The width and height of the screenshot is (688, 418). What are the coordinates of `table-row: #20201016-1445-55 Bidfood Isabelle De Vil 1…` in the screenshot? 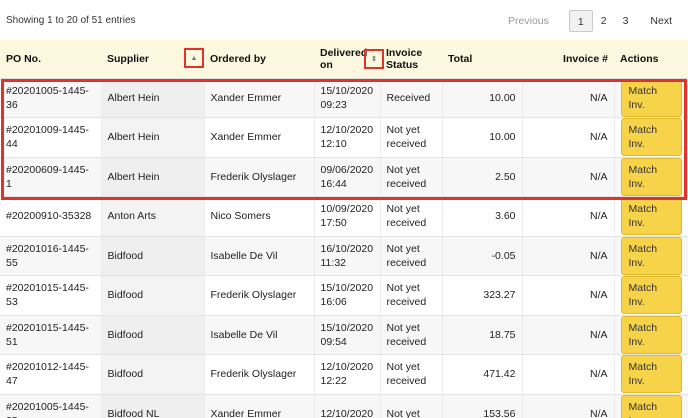 It's located at (344, 256).